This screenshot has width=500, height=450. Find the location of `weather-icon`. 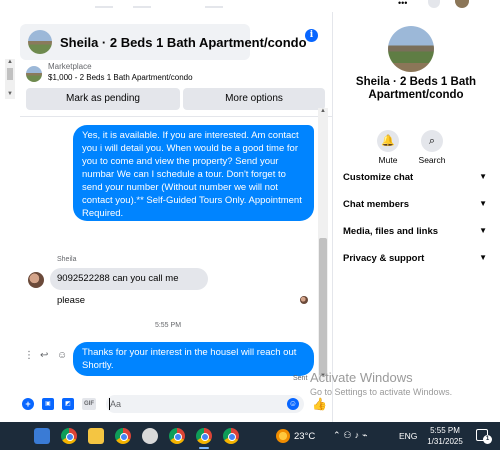

weather-icon is located at coordinates (283, 436).